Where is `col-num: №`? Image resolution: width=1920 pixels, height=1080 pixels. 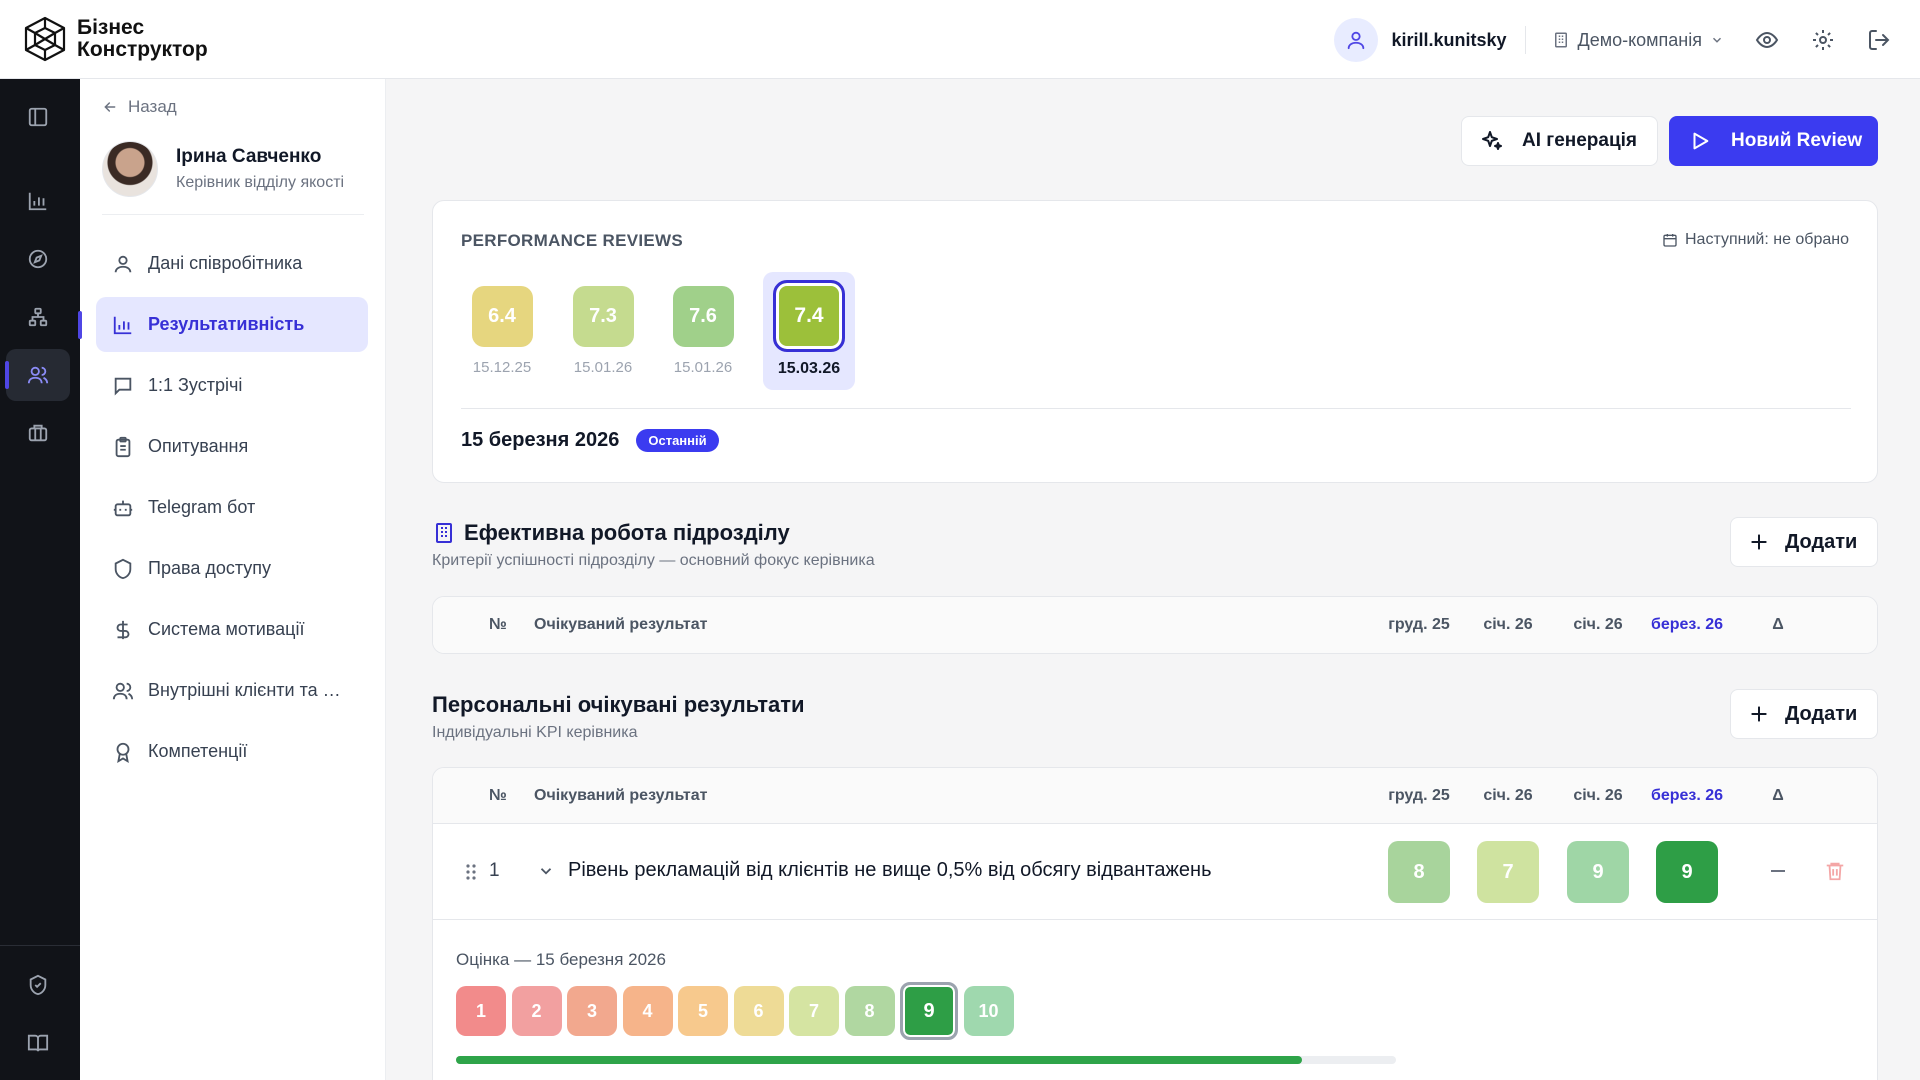
col-num: № is located at coordinates (498, 624).